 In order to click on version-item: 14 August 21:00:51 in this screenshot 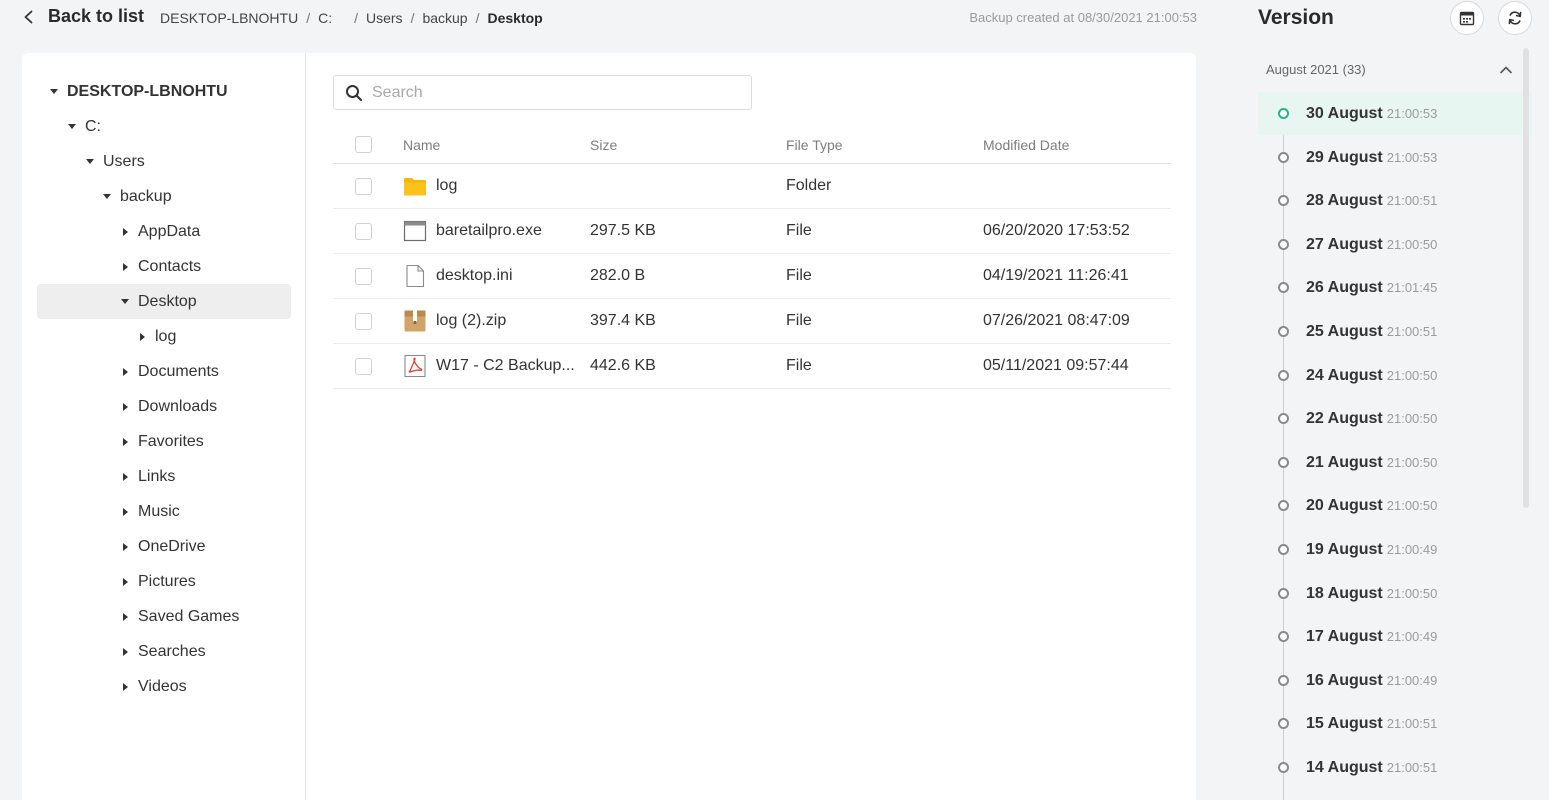, I will do `click(1395, 767)`.